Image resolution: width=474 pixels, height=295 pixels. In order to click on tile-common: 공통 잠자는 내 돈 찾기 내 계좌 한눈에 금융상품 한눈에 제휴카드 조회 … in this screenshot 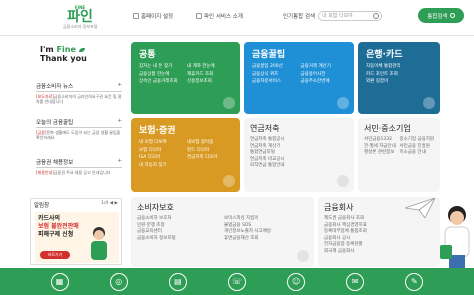, I will do `click(185, 78)`.